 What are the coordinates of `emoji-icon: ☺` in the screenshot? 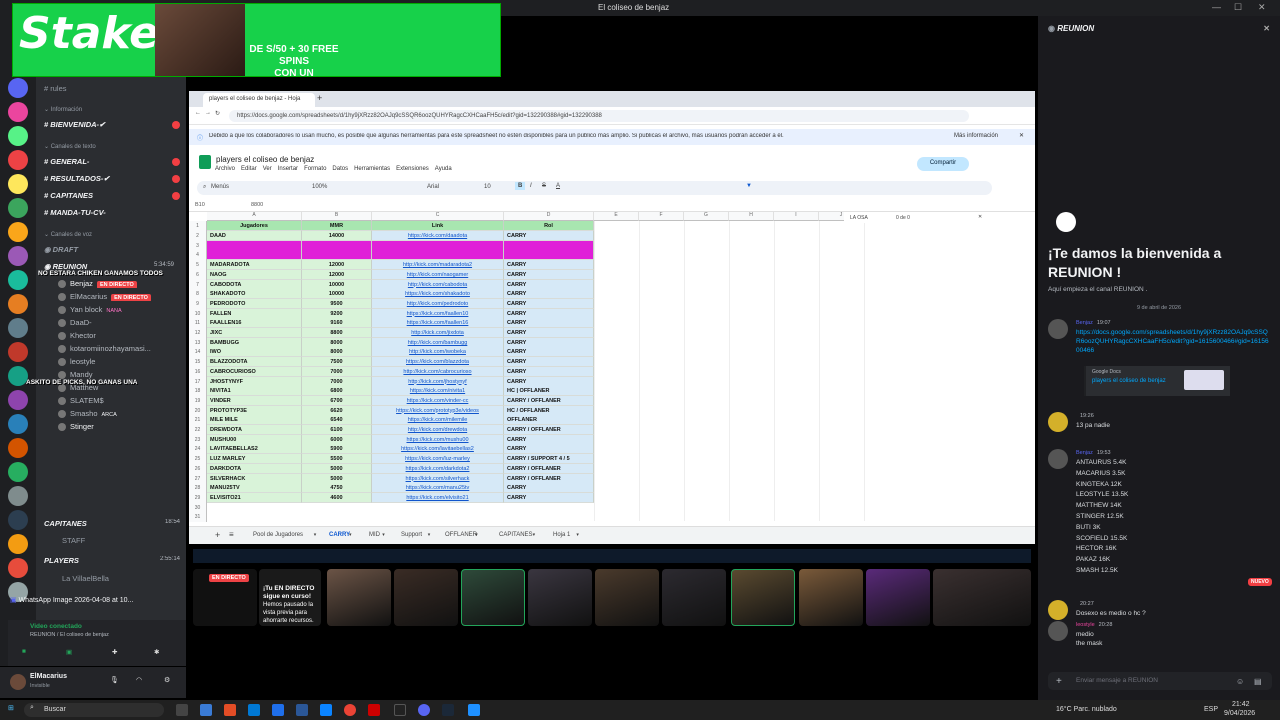 It's located at (1240, 681).